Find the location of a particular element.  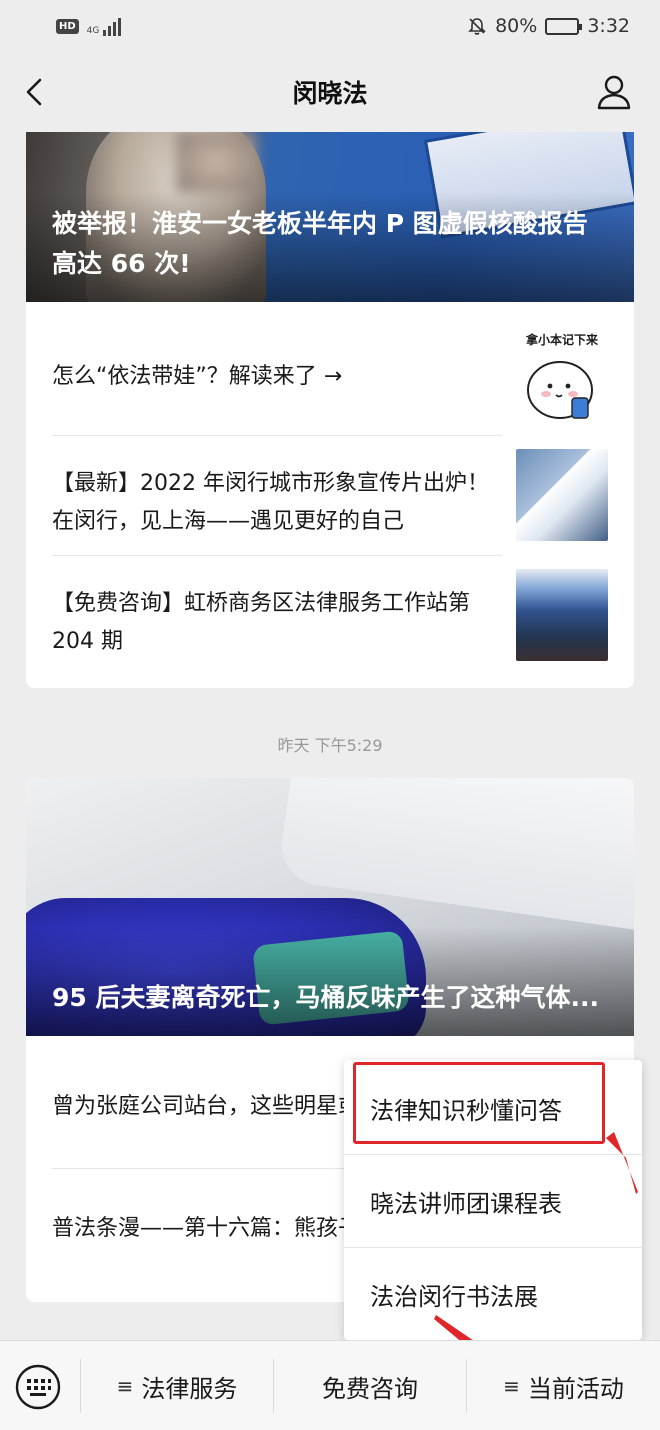

profile-icon is located at coordinates (614, 92).